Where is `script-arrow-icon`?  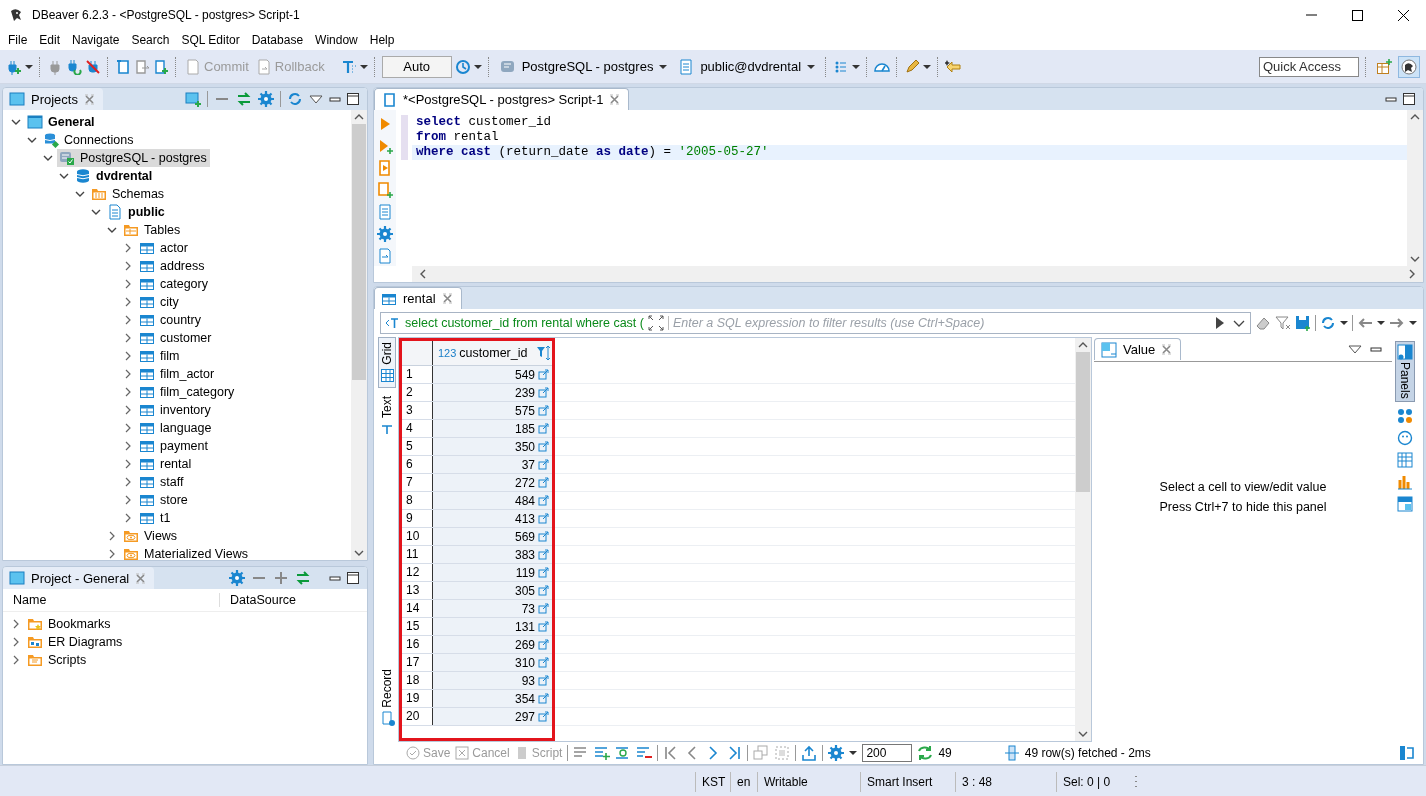 script-arrow-icon is located at coordinates (142, 66).